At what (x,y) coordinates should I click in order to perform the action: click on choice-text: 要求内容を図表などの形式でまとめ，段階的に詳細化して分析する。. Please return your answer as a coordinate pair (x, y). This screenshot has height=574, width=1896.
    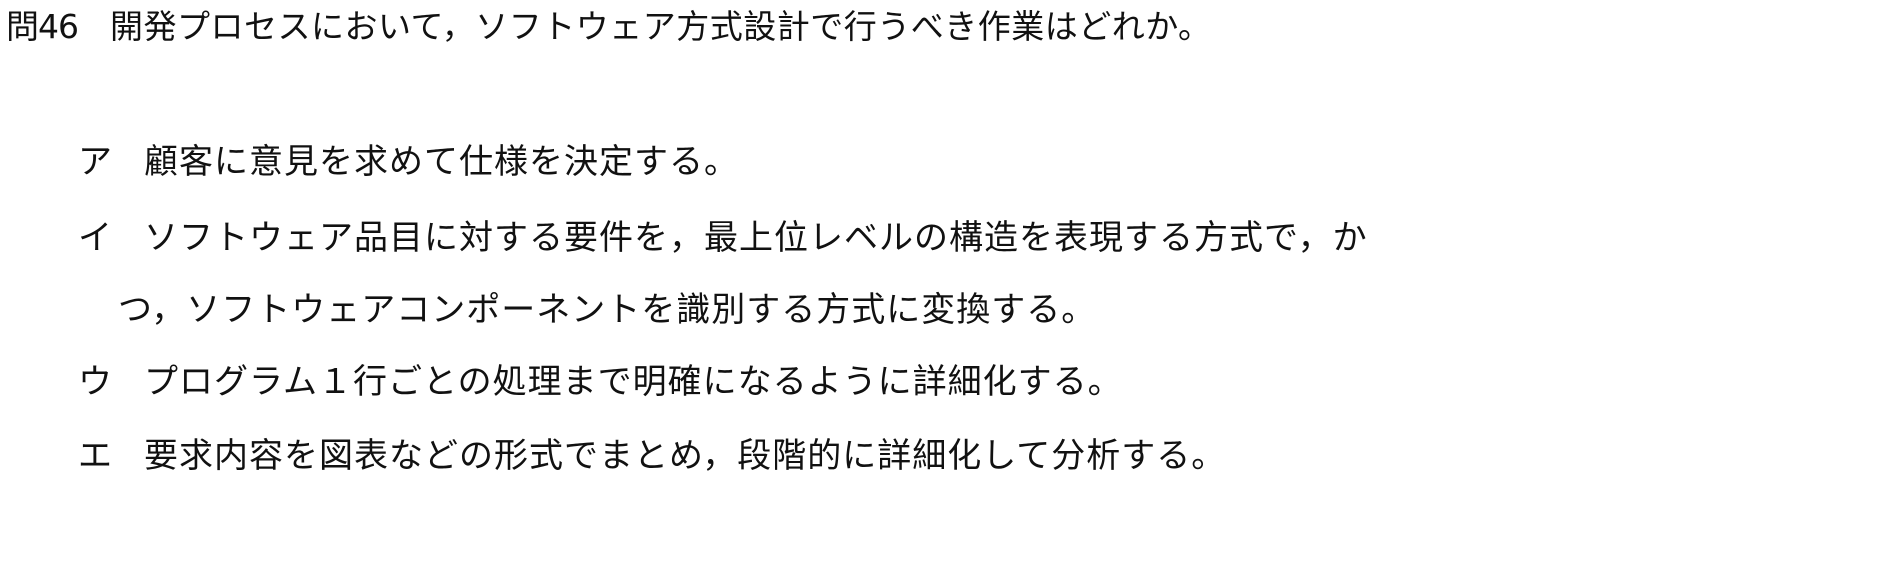
    Looking at the image, I should click on (685, 455).